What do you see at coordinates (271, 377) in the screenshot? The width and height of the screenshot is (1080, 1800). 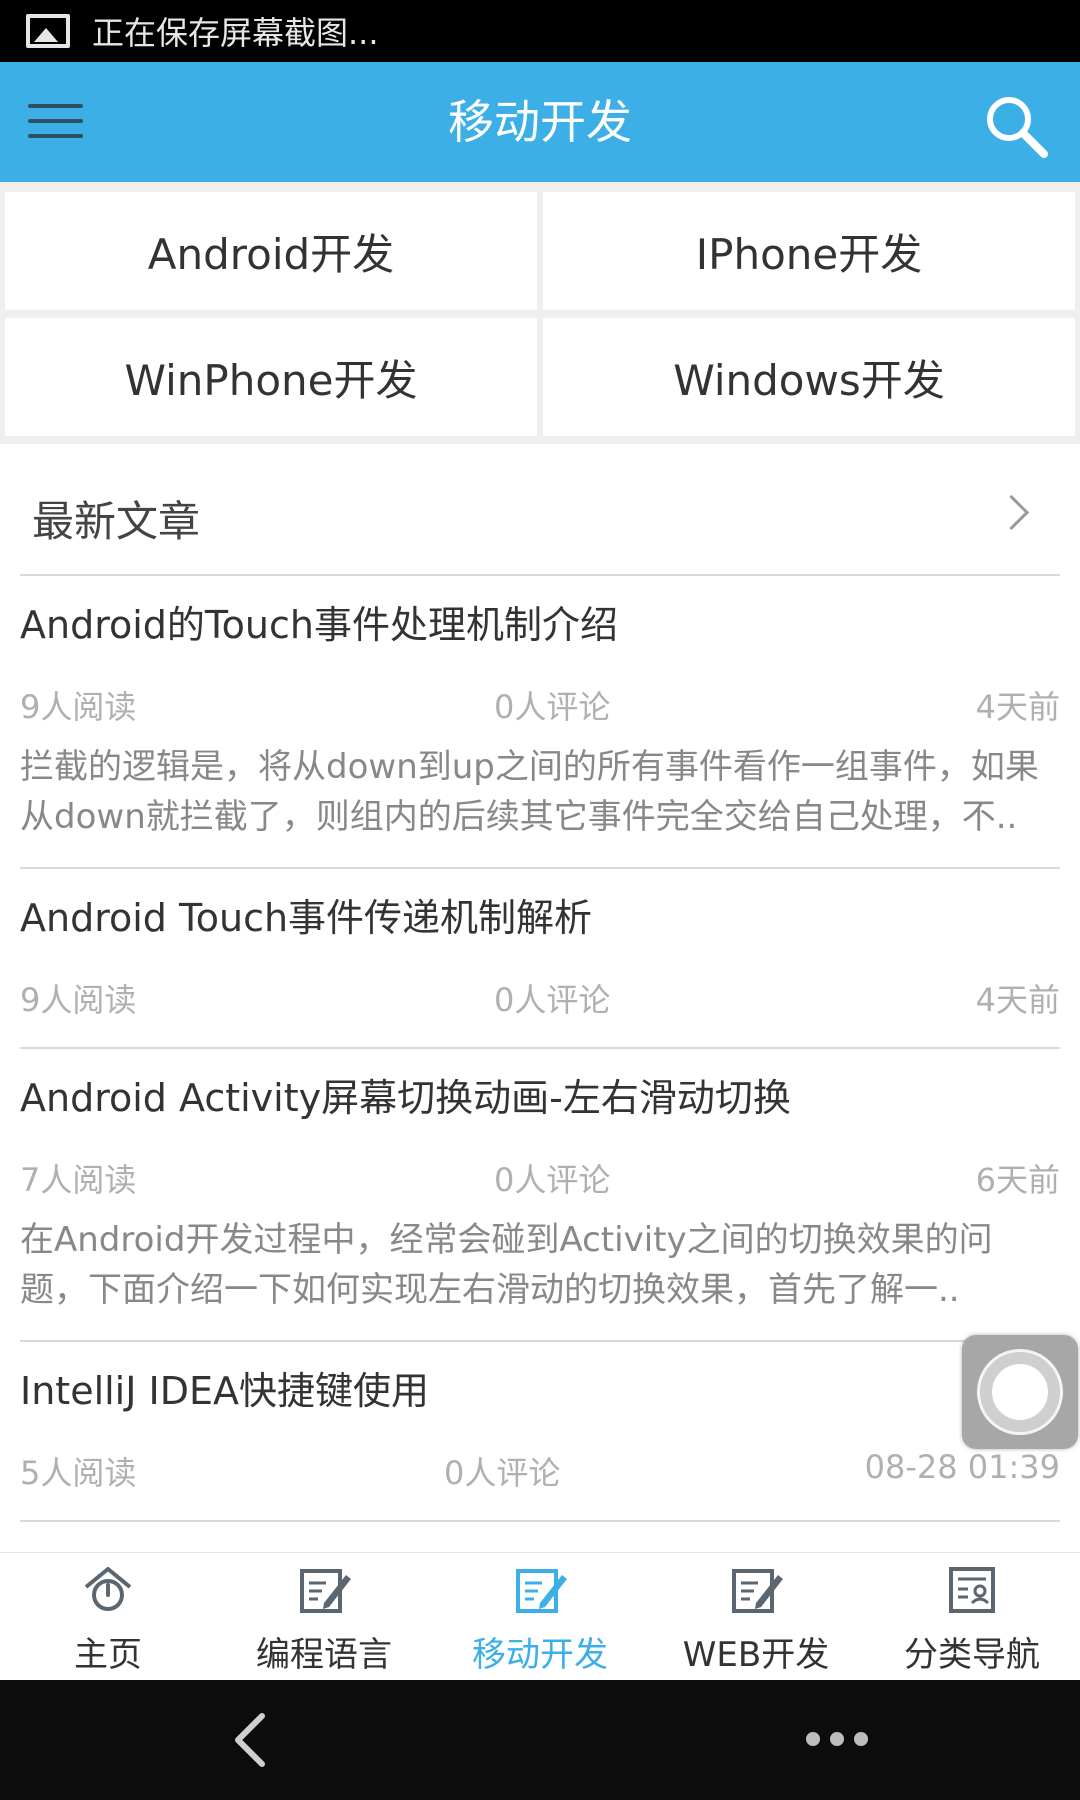 I see `category-winphone: WinPhone开发` at bounding box center [271, 377].